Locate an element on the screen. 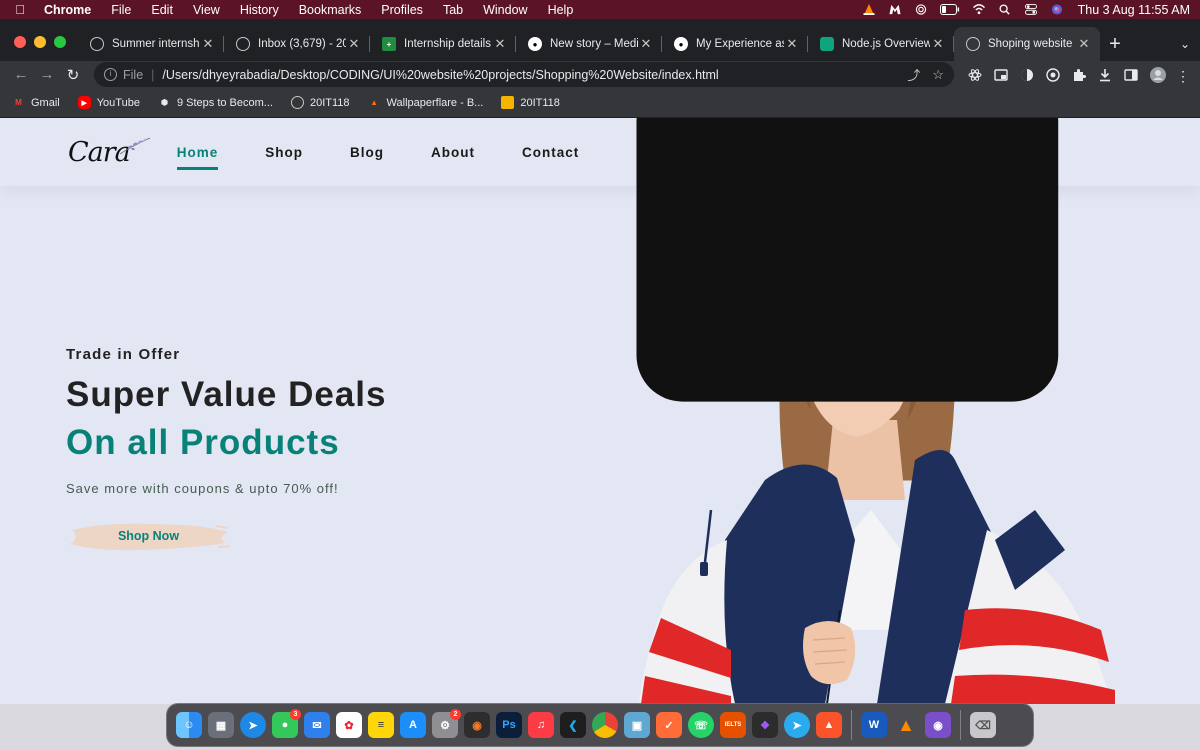 The height and width of the screenshot is (750, 1200). vscode-icon: ❮ is located at coordinates (573, 725).